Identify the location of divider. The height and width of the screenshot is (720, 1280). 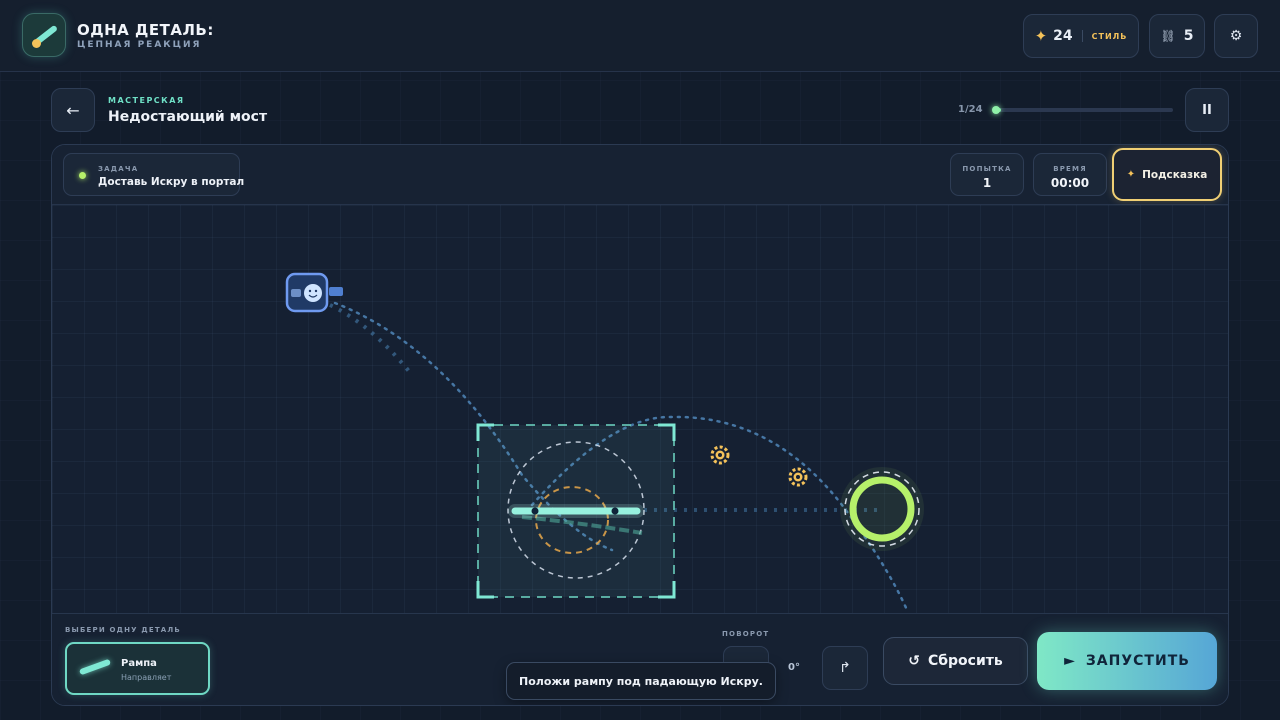
(1082, 36).